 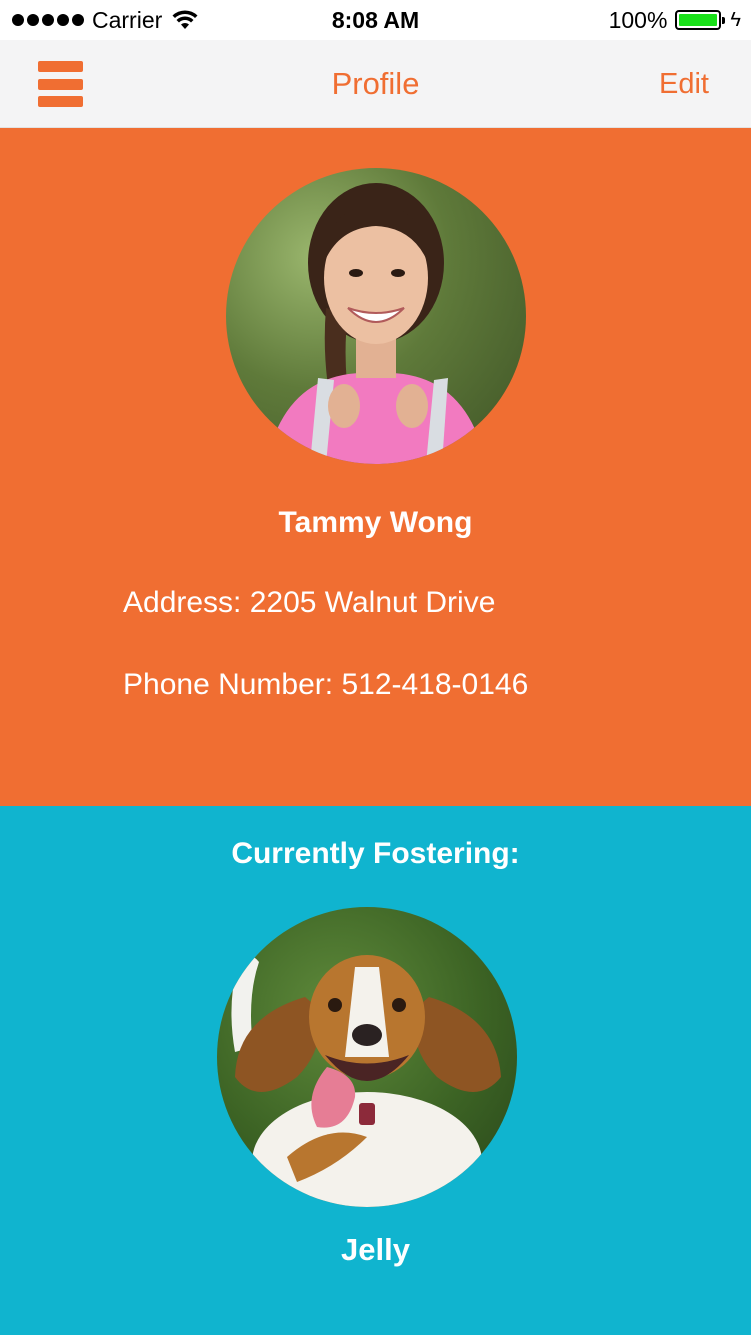 What do you see at coordinates (375, 20) in the screenshot?
I see `status-bar: Carrier 8:08 AM 100% ϟ` at bounding box center [375, 20].